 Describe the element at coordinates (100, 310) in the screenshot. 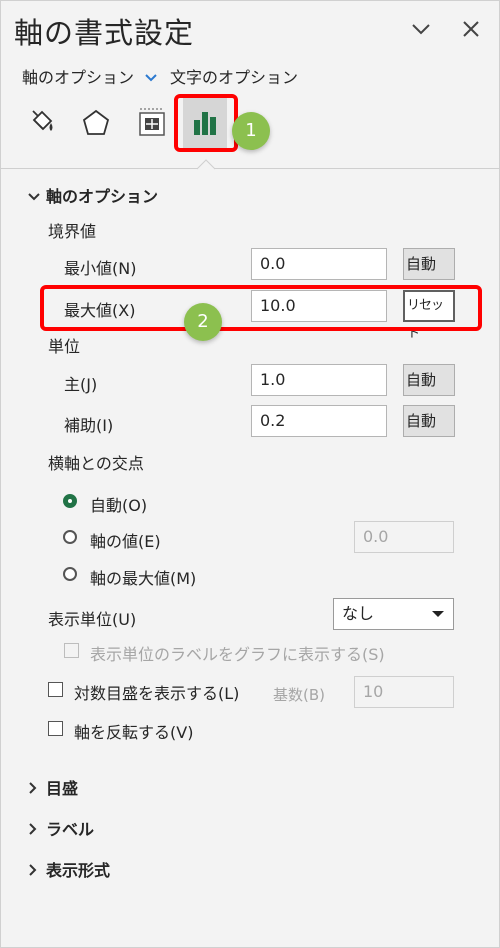

I see `max-label: 最大値(X)` at that location.